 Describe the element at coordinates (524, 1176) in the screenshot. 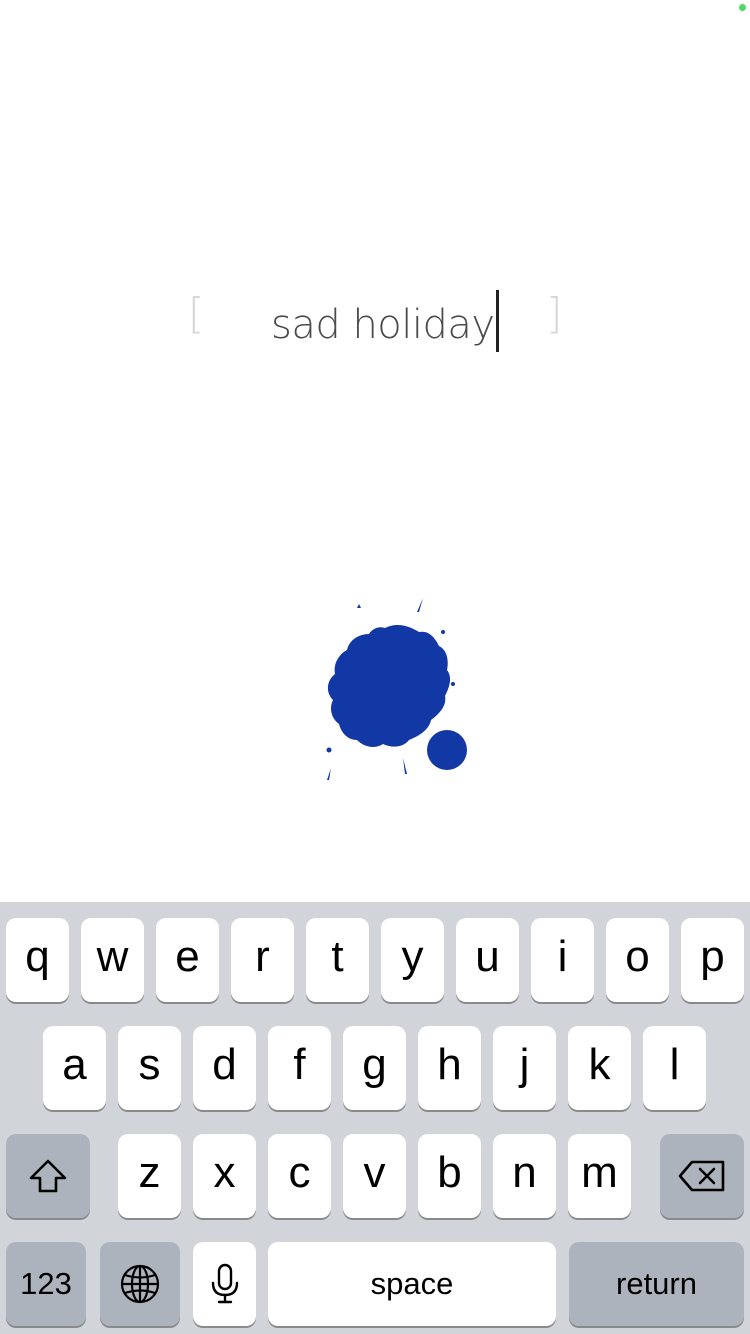

I see `key-n: n` at that location.